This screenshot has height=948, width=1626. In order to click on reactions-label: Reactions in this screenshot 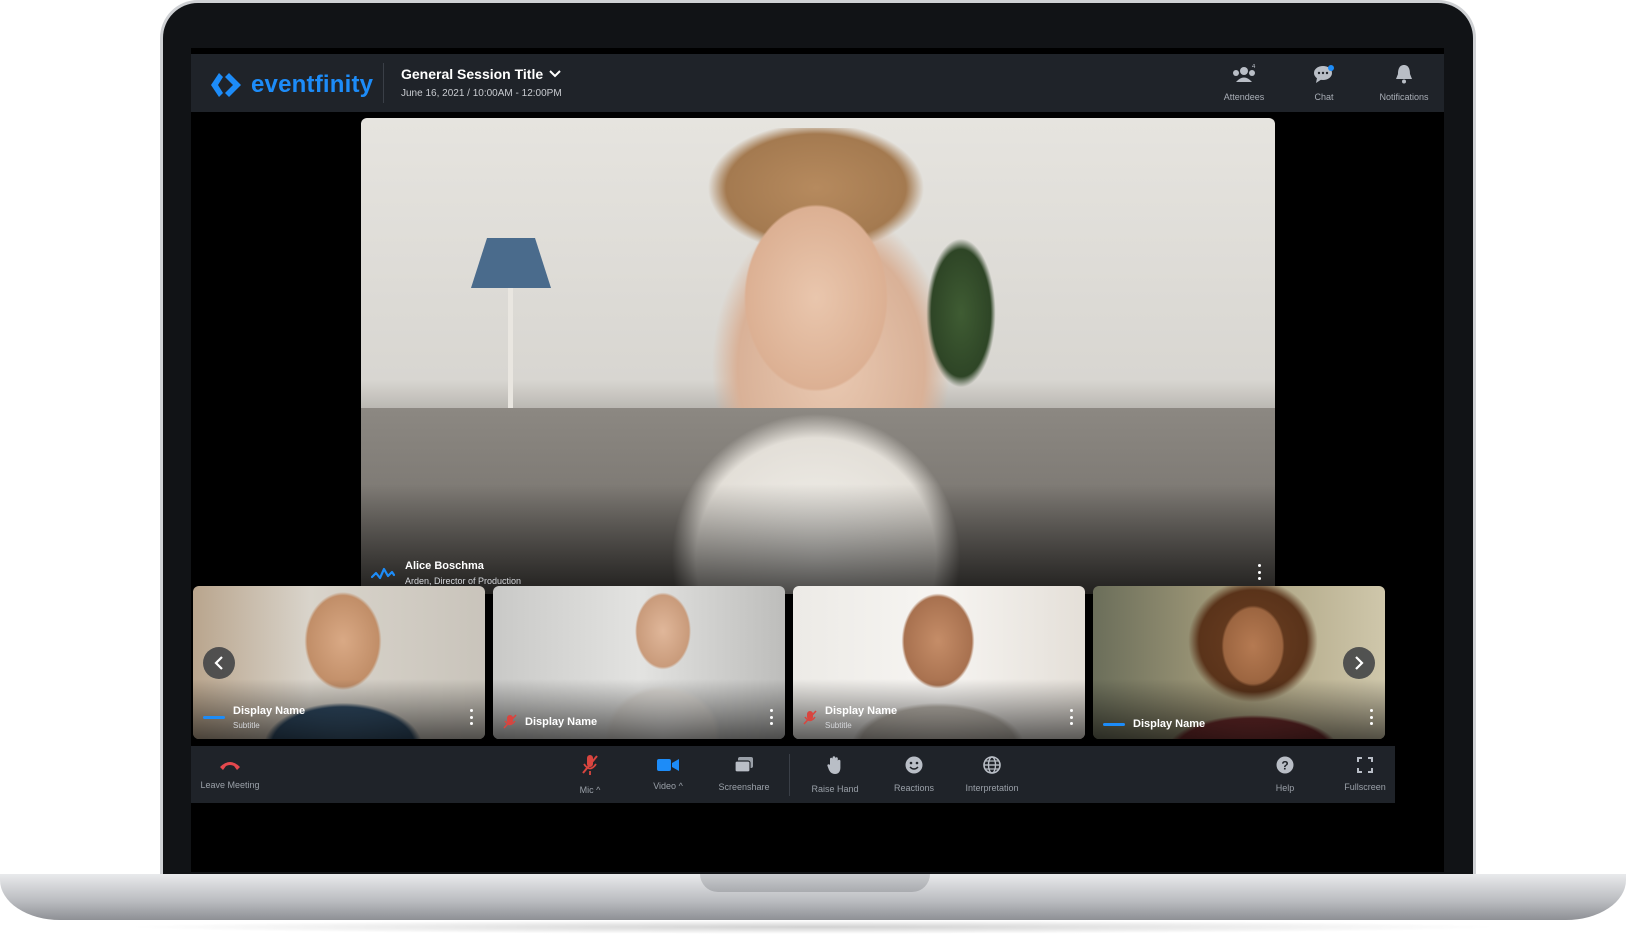, I will do `click(914, 788)`.